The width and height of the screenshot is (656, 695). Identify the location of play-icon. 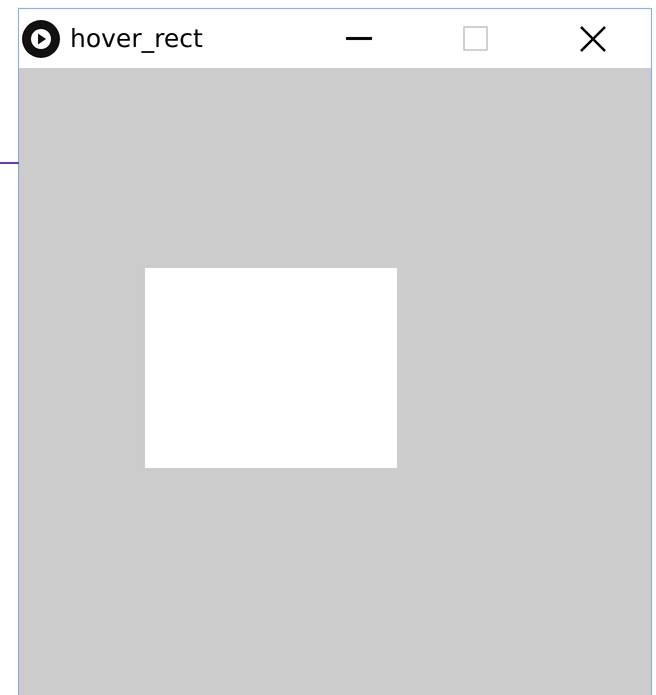
(41, 39).